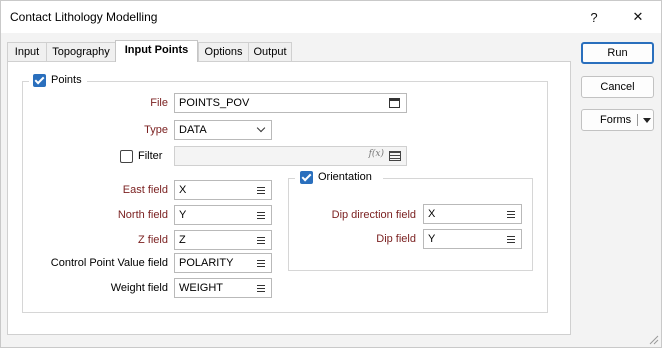  I want to click on points-label: Points, so click(66, 80).